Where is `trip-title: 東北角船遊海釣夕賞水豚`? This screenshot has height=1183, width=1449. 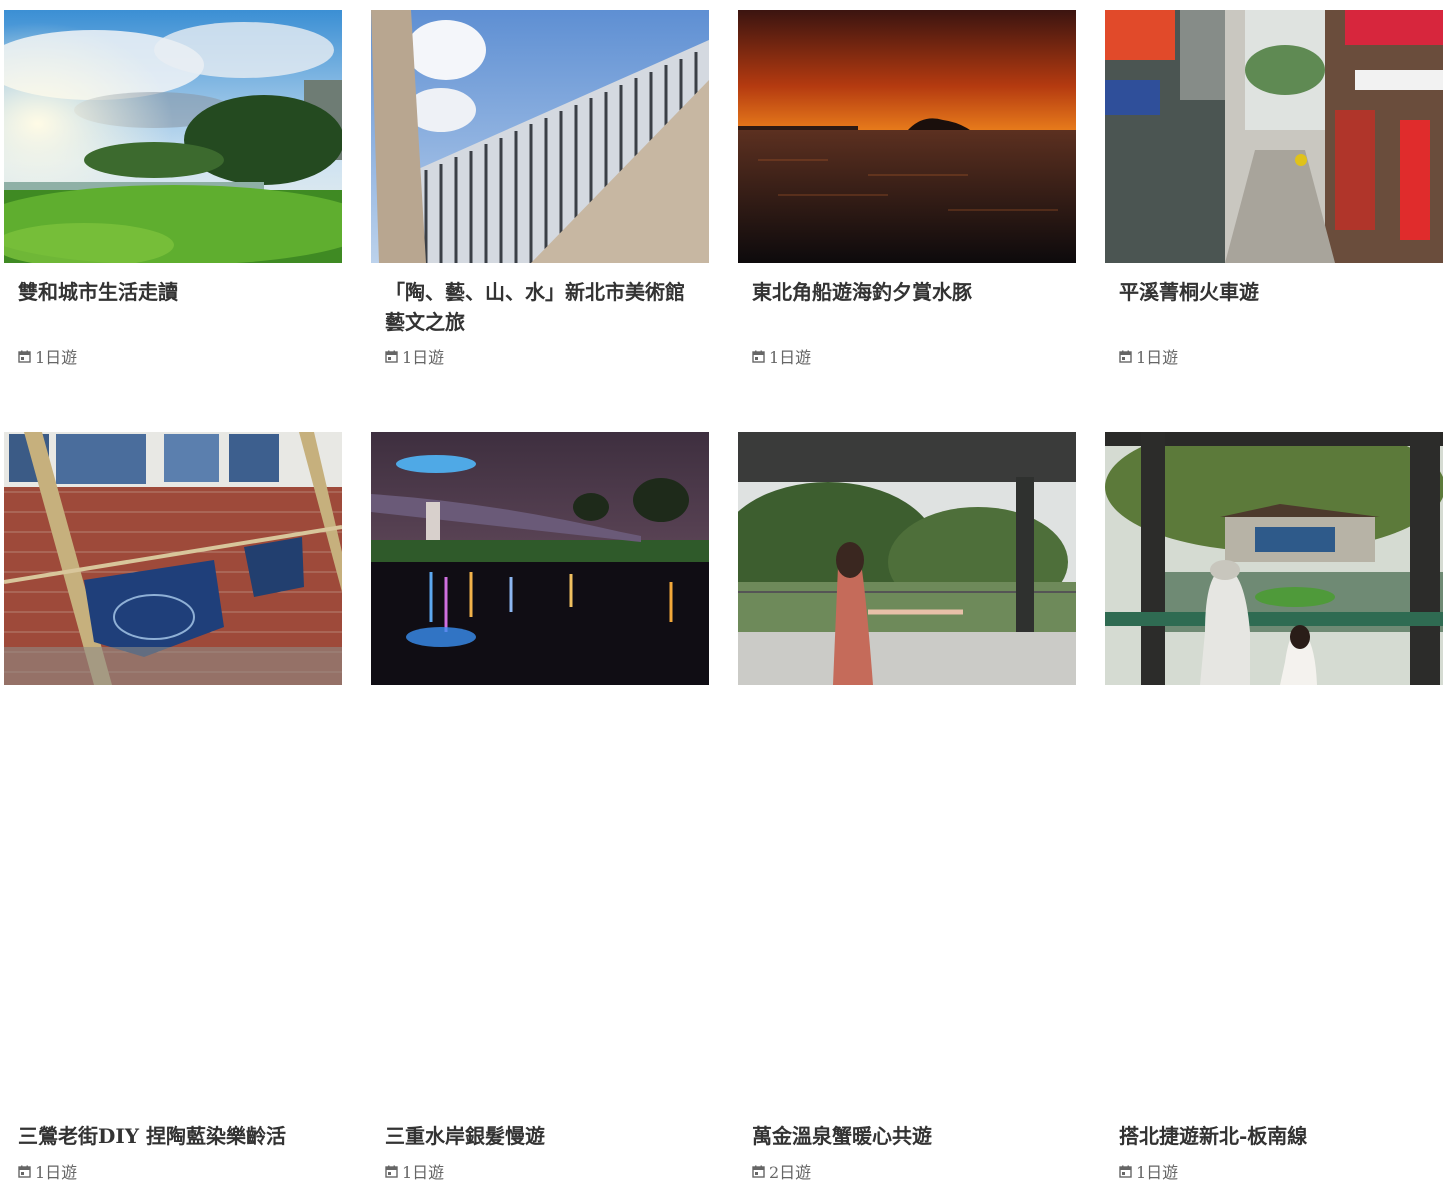
trip-title: 東北角船遊海釣夕賞水豚 is located at coordinates (907, 292).